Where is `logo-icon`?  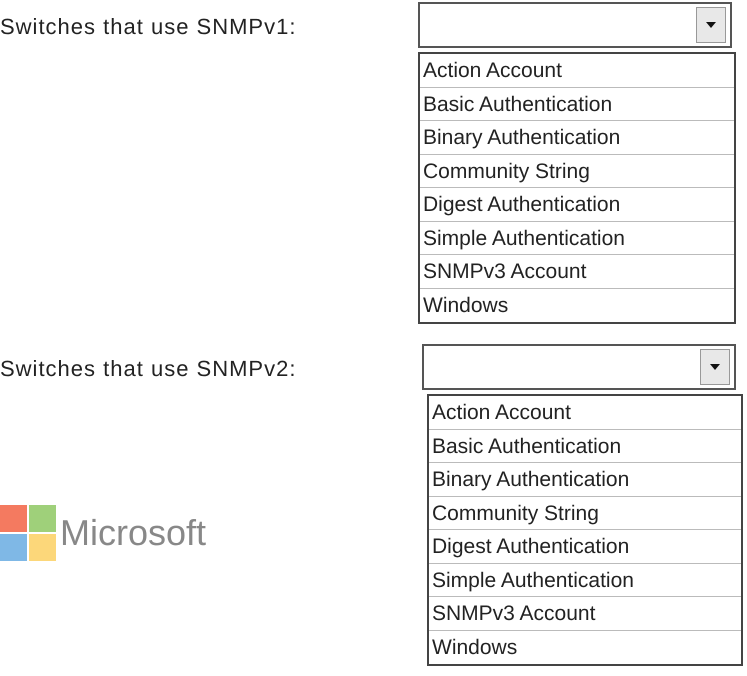
logo-icon is located at coordinates (28, 533).